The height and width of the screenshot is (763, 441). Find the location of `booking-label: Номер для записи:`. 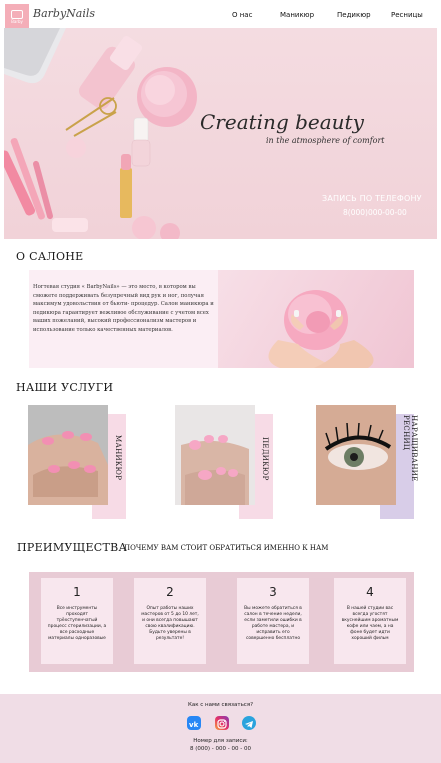

booking-label: Номер для записи: is located at coordinates (220, 741).